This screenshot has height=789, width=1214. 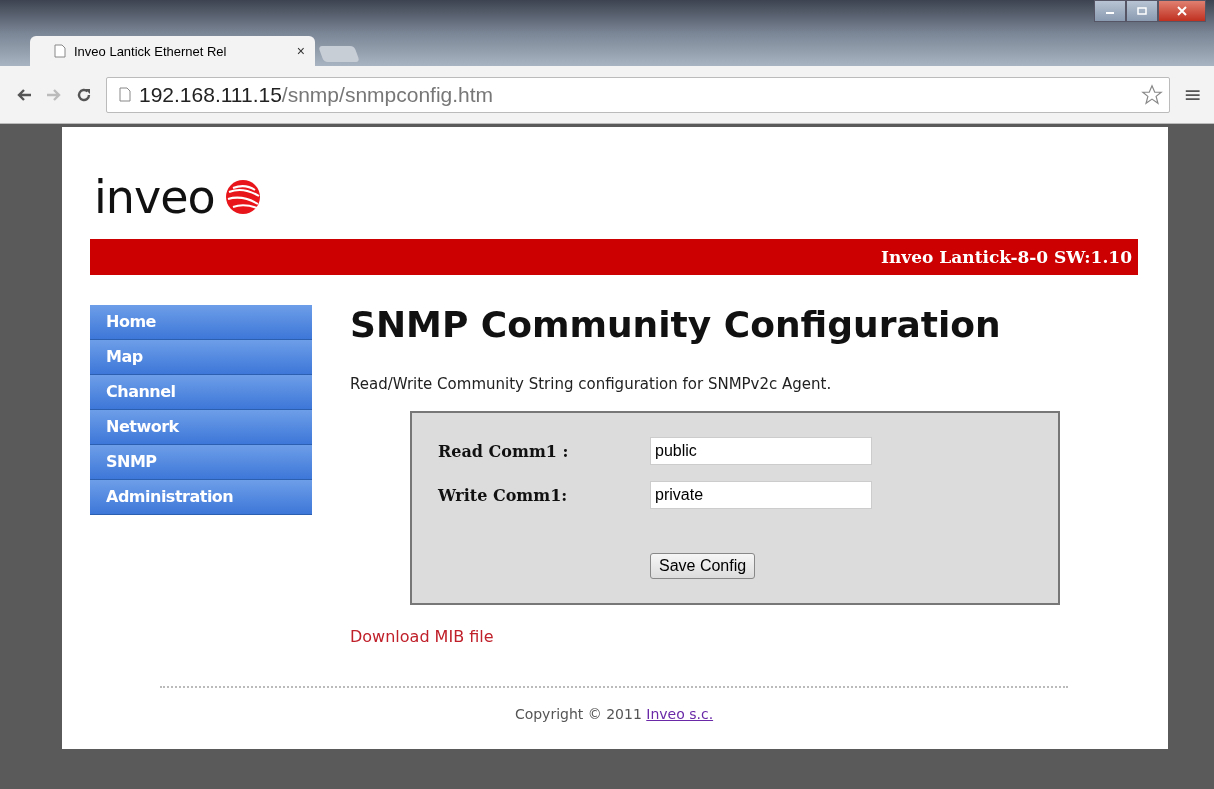 What do you see at coordinates (1110, 11) in the screenshot?
I see `minimize-button` at bounding box center [1110, 11].